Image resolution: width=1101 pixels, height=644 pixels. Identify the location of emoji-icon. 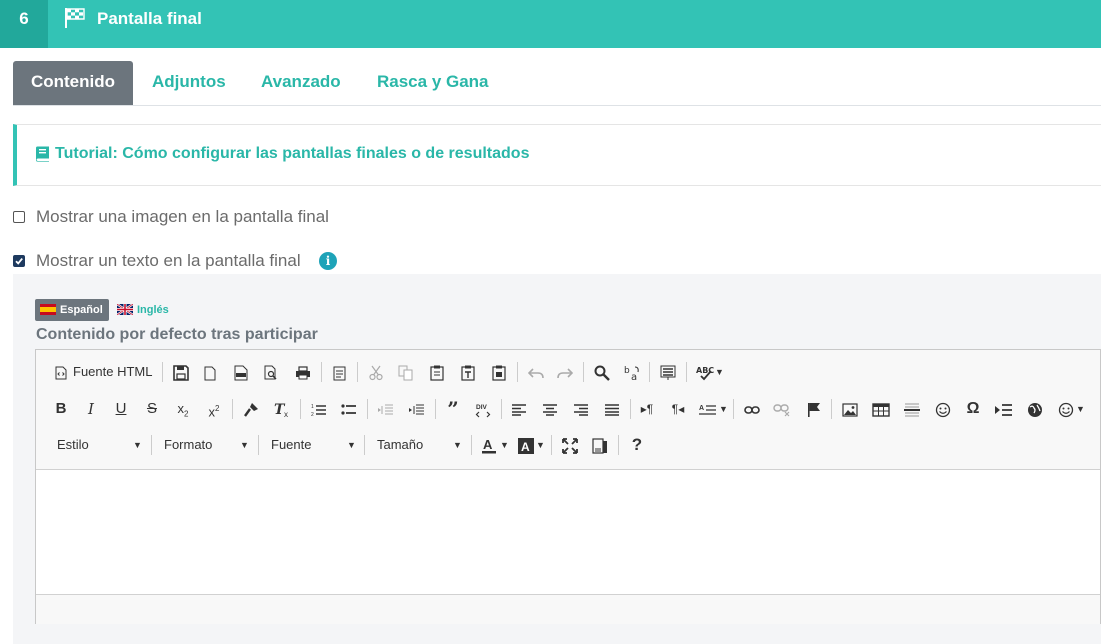
(1066, 409).